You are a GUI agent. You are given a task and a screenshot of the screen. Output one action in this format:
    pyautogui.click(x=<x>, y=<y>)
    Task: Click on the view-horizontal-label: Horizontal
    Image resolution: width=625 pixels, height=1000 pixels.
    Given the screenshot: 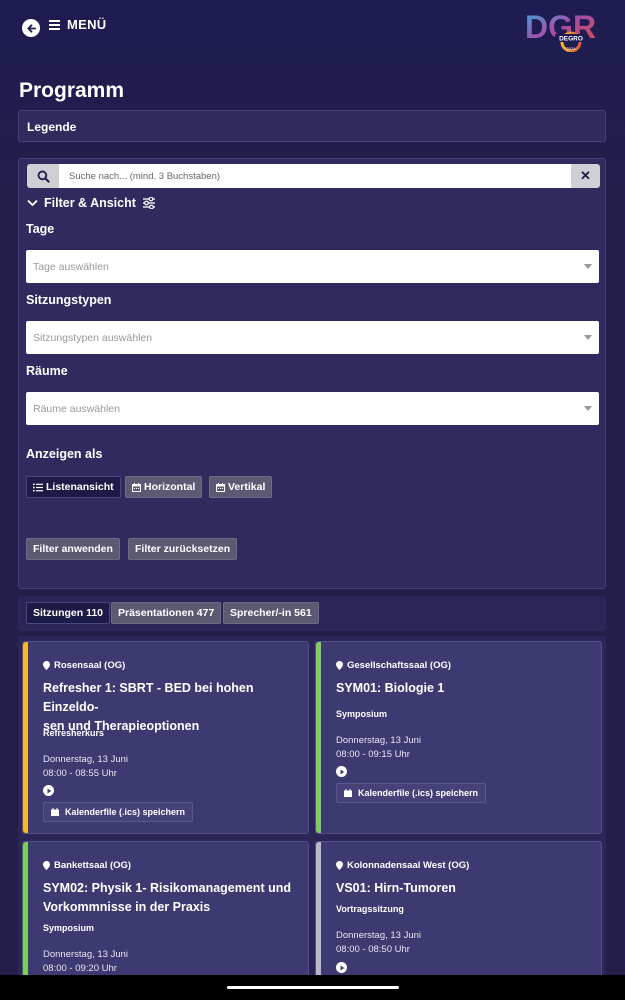 What is the action you would take?
    pyautogui.click(x=170, y=487)
    